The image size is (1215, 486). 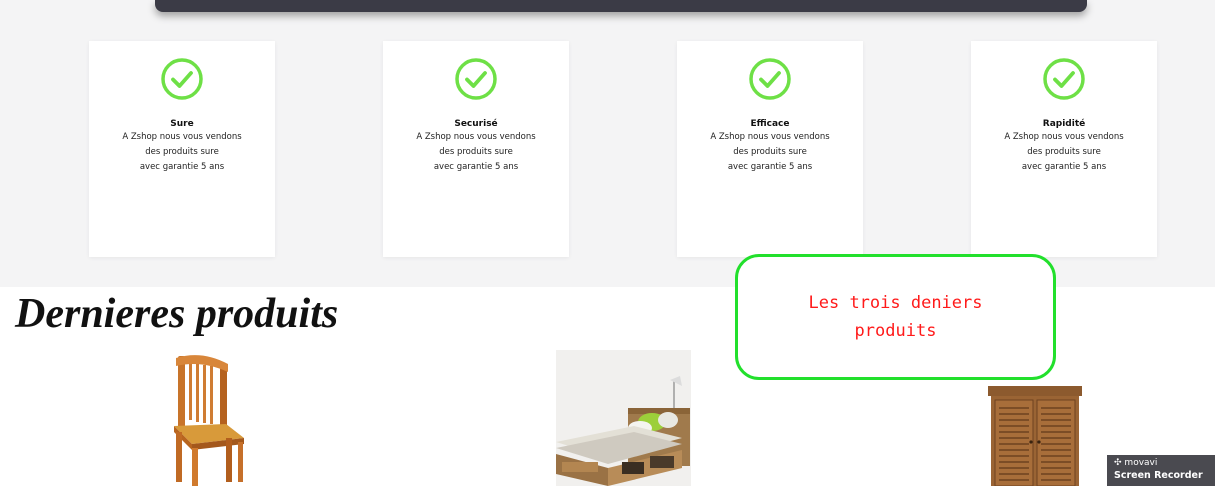 I want to click on feature-title: Rapidité, so click(x=1064, y=124).